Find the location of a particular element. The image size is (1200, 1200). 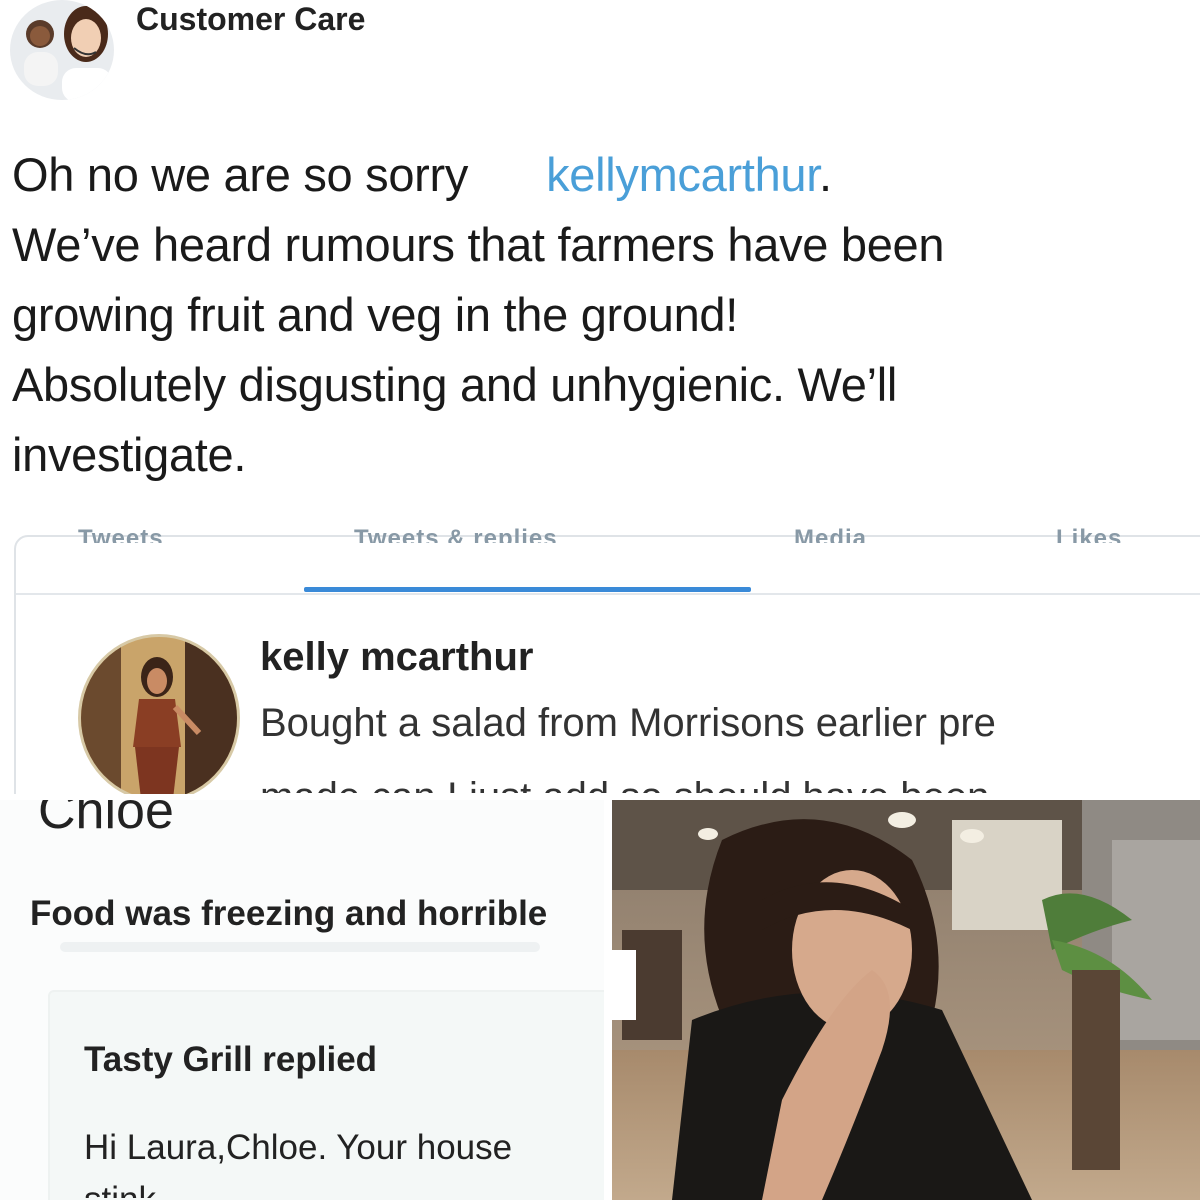

tweet-line-1-text: Oh no we are so sorry is located at coordinates (240, 174).